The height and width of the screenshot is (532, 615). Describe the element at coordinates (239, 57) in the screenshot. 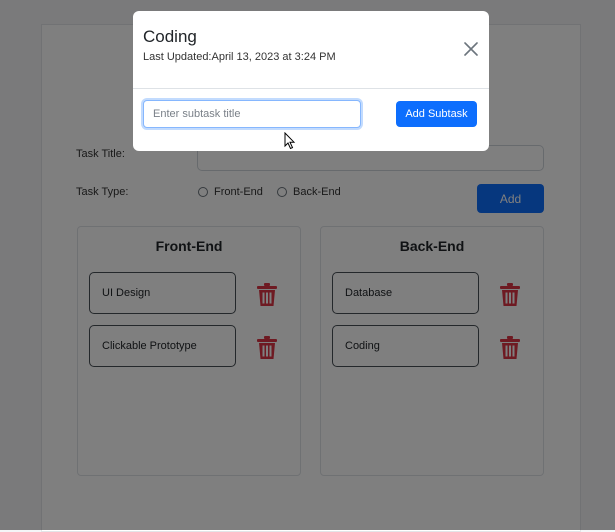

I see `modal-last-updated: Last Updated:April 13, 2023 at 3:24 PM` at that location.